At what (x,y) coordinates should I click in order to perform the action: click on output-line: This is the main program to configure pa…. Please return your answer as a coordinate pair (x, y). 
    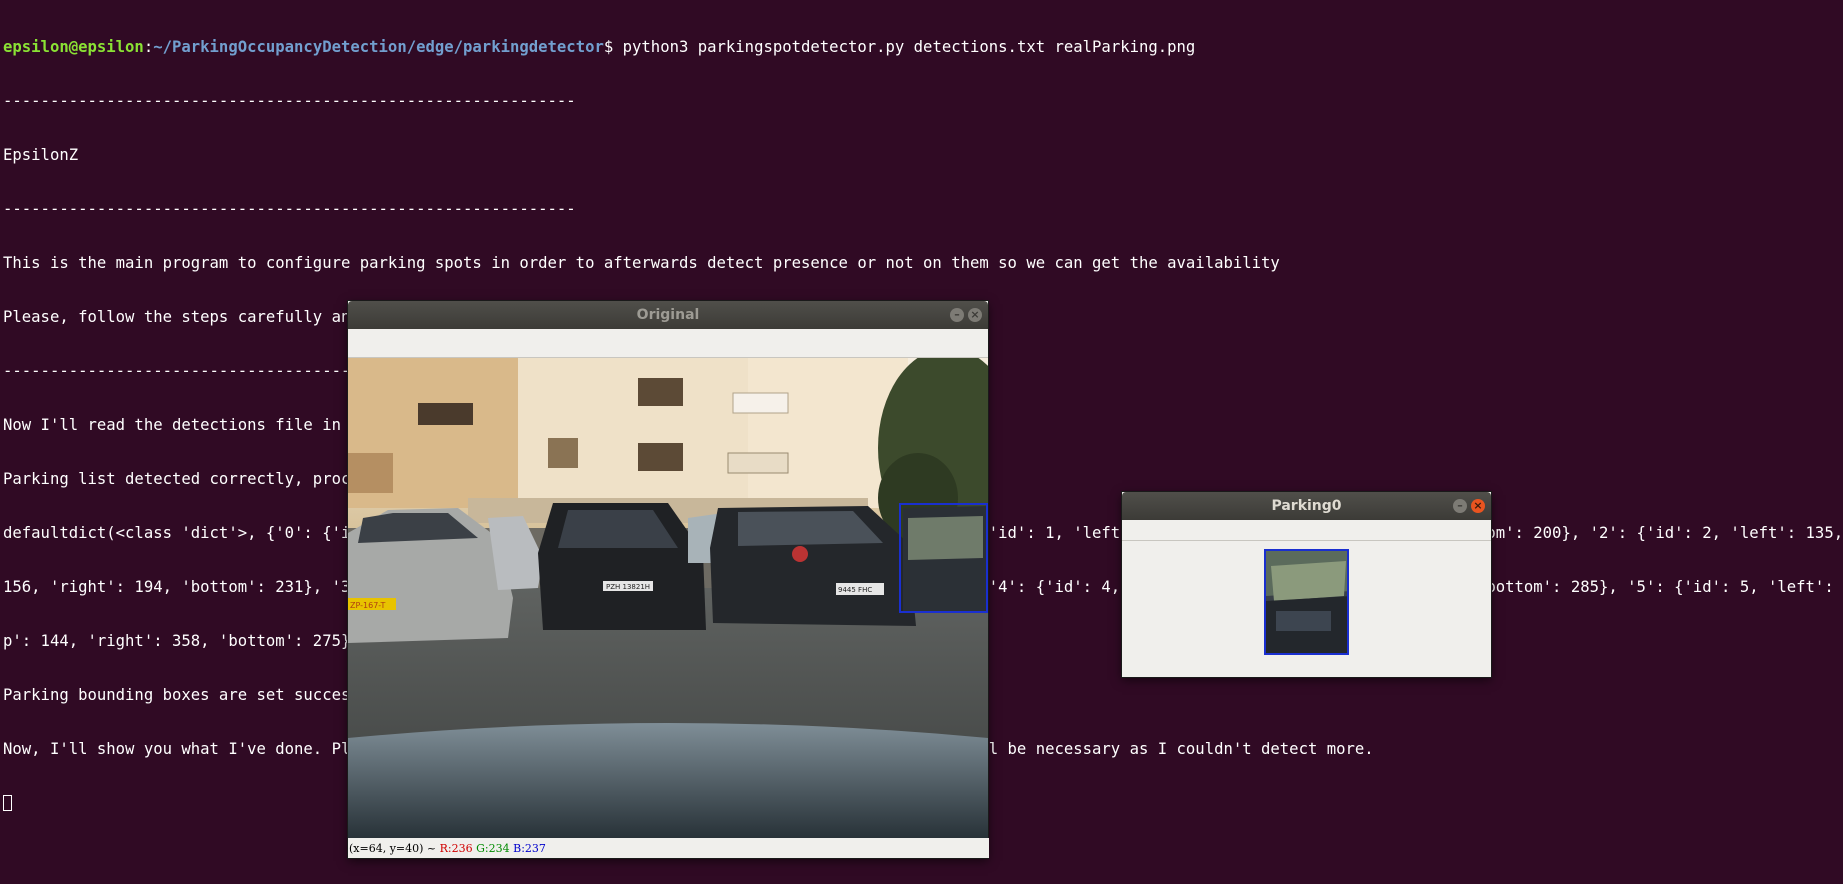
    Looking at the image, I should click on (641, 263).